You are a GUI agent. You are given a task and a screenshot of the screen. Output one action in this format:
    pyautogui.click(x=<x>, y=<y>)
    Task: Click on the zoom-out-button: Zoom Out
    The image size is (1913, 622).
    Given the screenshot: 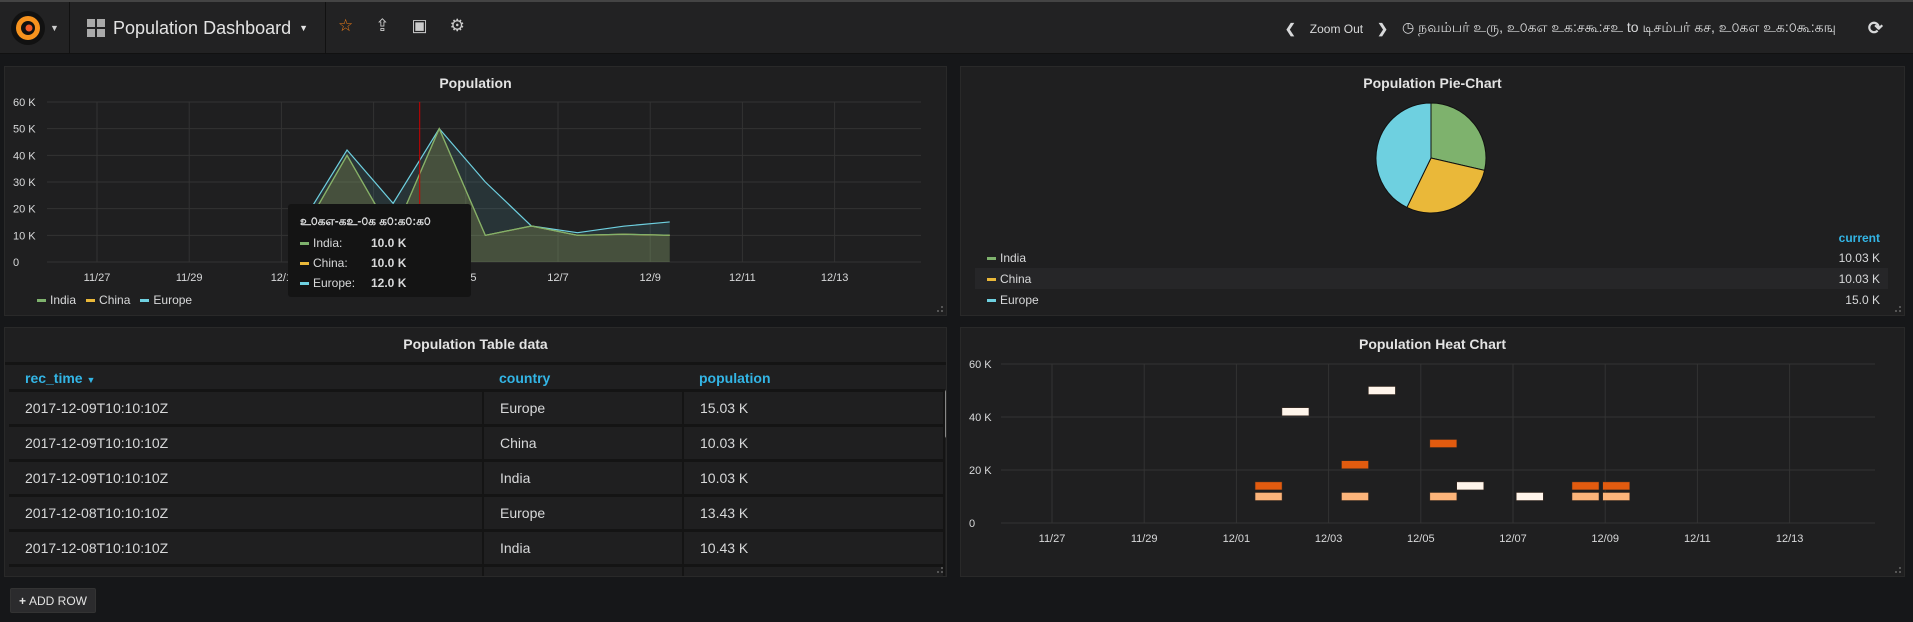 What is the action you would take?
    pyautogui.click(x=1336, y=29)
    